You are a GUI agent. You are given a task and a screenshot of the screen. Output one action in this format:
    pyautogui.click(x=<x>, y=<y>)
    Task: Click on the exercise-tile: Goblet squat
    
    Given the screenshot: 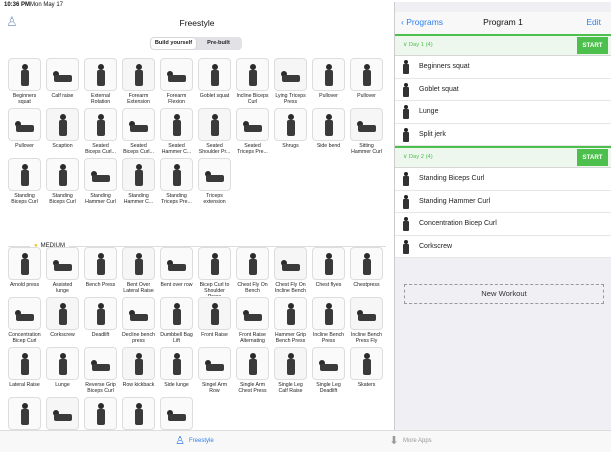 What is the action you would take?
    pyautogui.click(x=214, y=82)
    